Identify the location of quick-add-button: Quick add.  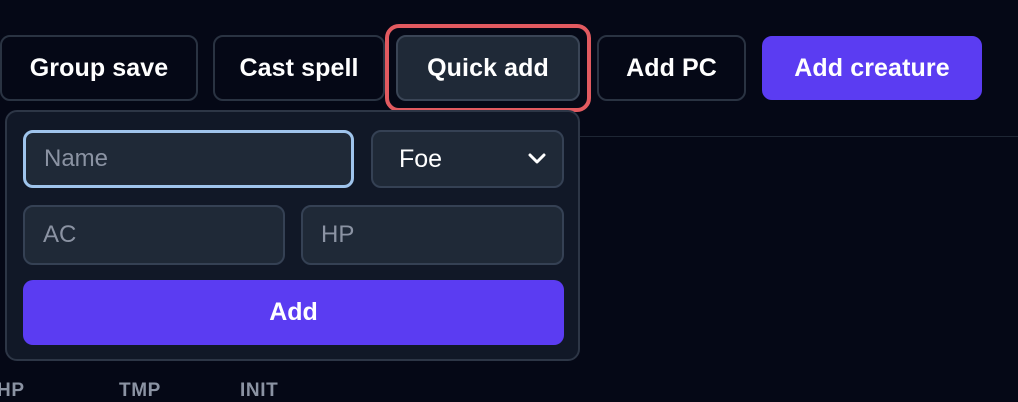
(488, 68).